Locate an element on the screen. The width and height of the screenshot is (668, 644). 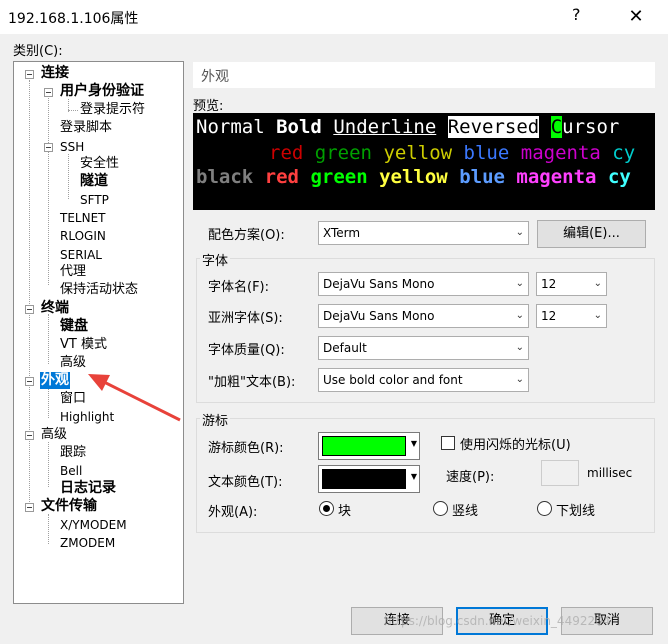
shape-vertical-bar-label: 竖线 is located at coordinates (465, 509).